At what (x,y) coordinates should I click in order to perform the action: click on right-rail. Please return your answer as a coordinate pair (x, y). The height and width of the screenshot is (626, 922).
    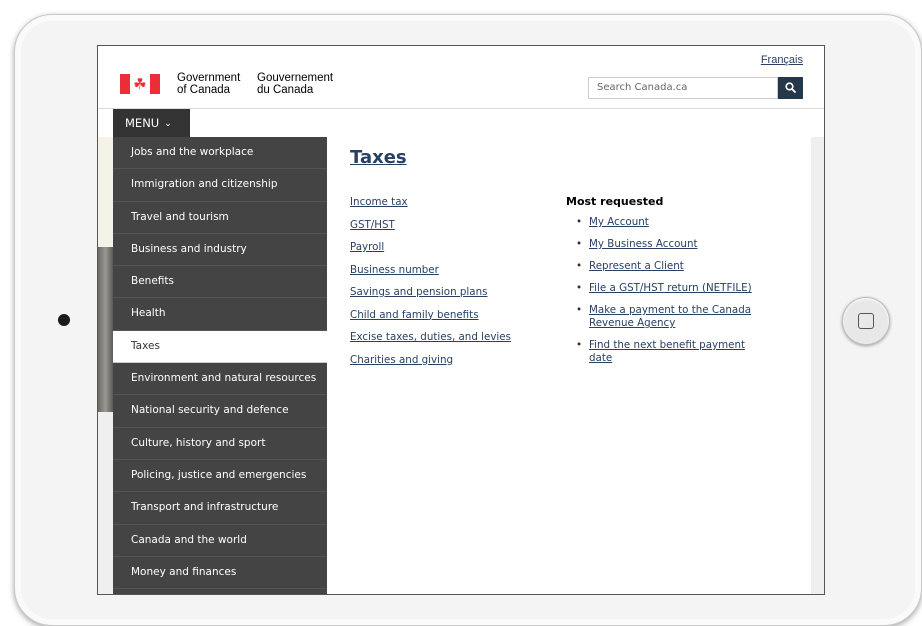
    Looking at the image, I should click on (817, 365).